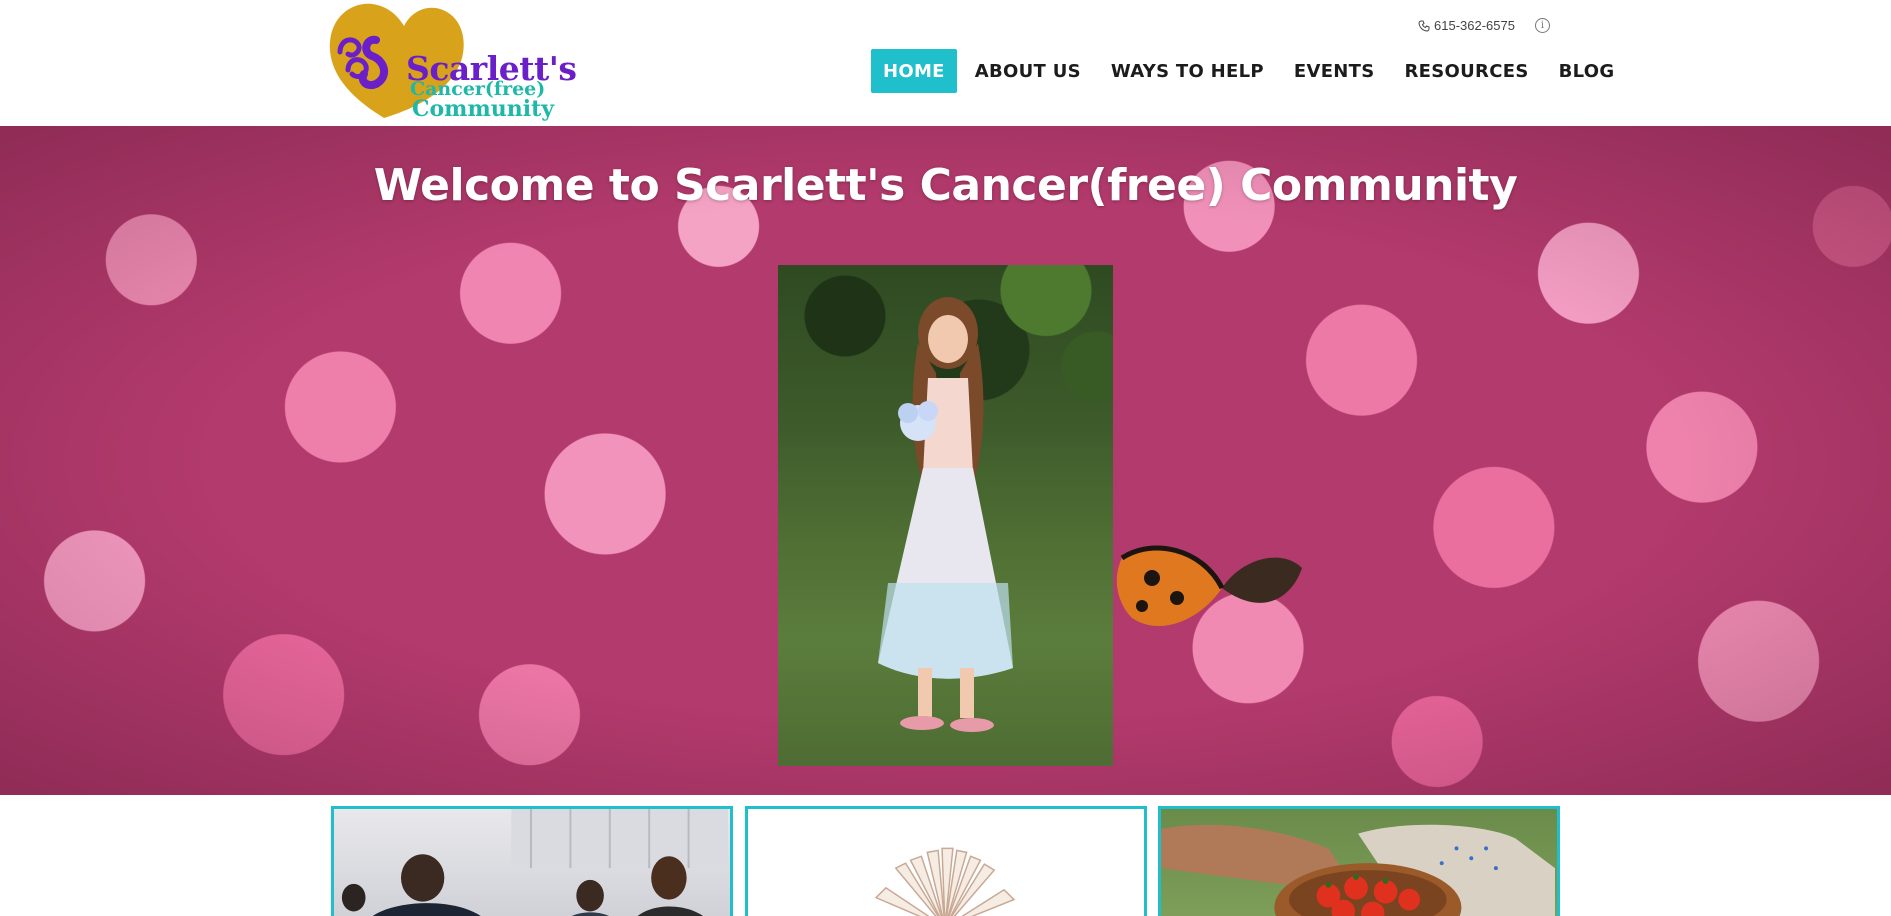  I want to click on girl-in-dress-image, so click(945, 514).